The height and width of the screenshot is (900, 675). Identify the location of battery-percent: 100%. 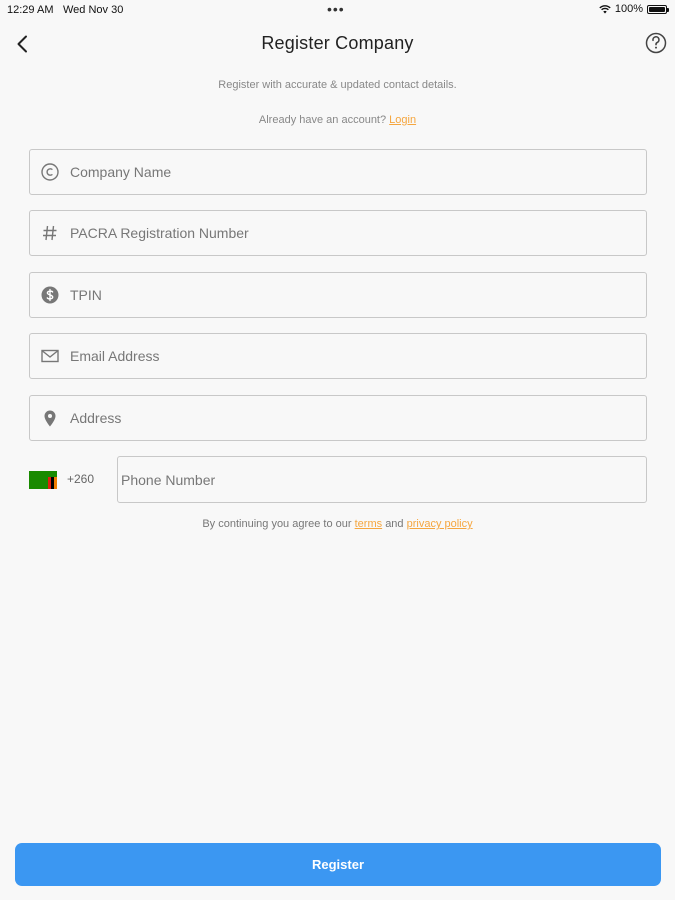
(628, 9).